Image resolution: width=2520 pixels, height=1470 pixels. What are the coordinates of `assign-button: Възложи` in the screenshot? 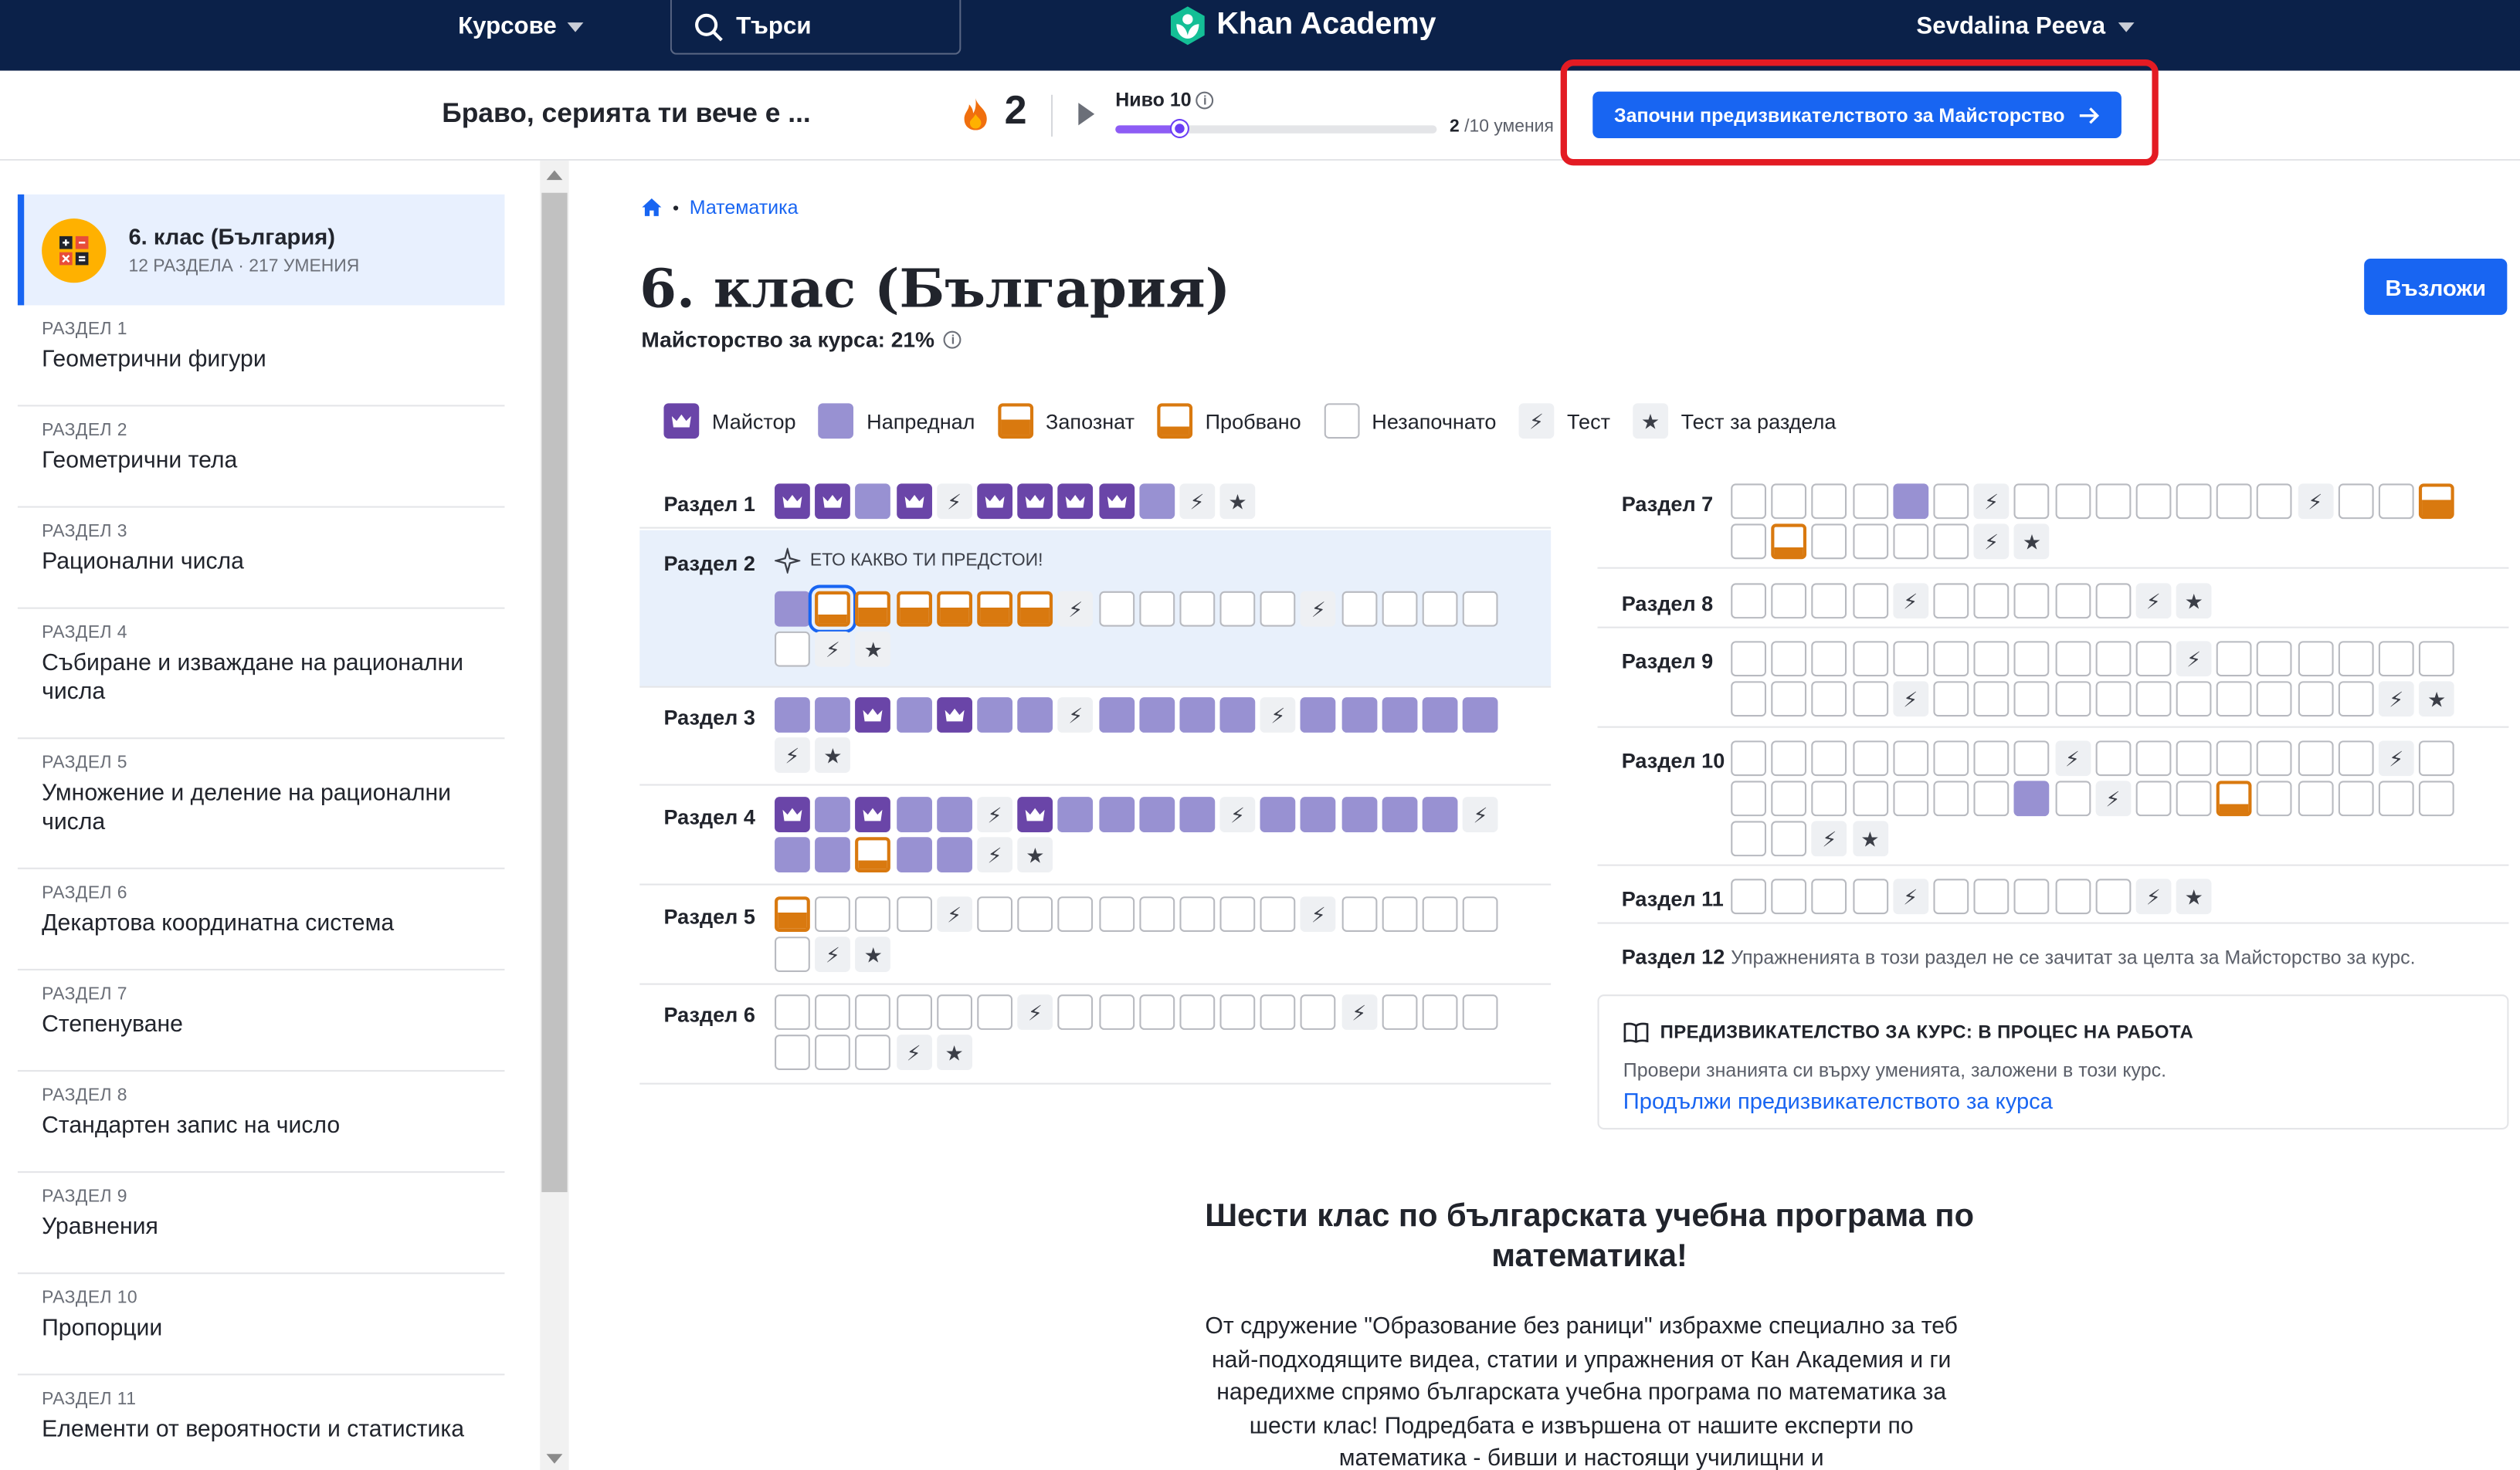 It's located at (2436, 287).